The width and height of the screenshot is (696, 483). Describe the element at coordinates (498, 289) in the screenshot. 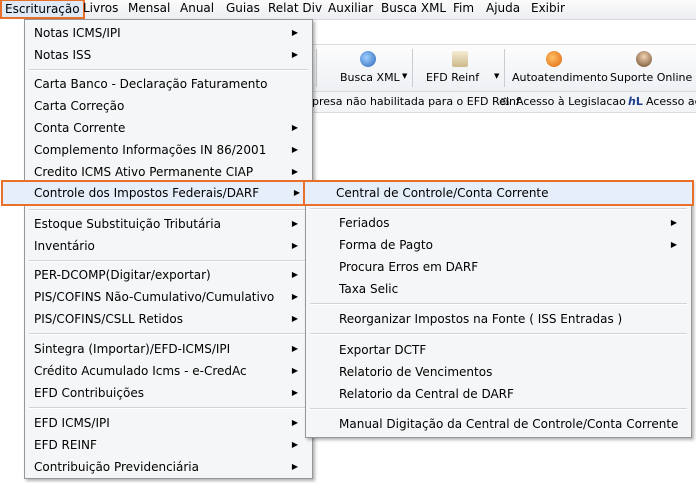

I see `submenu-item-taxa-selic: Taxa Selic` at that location.